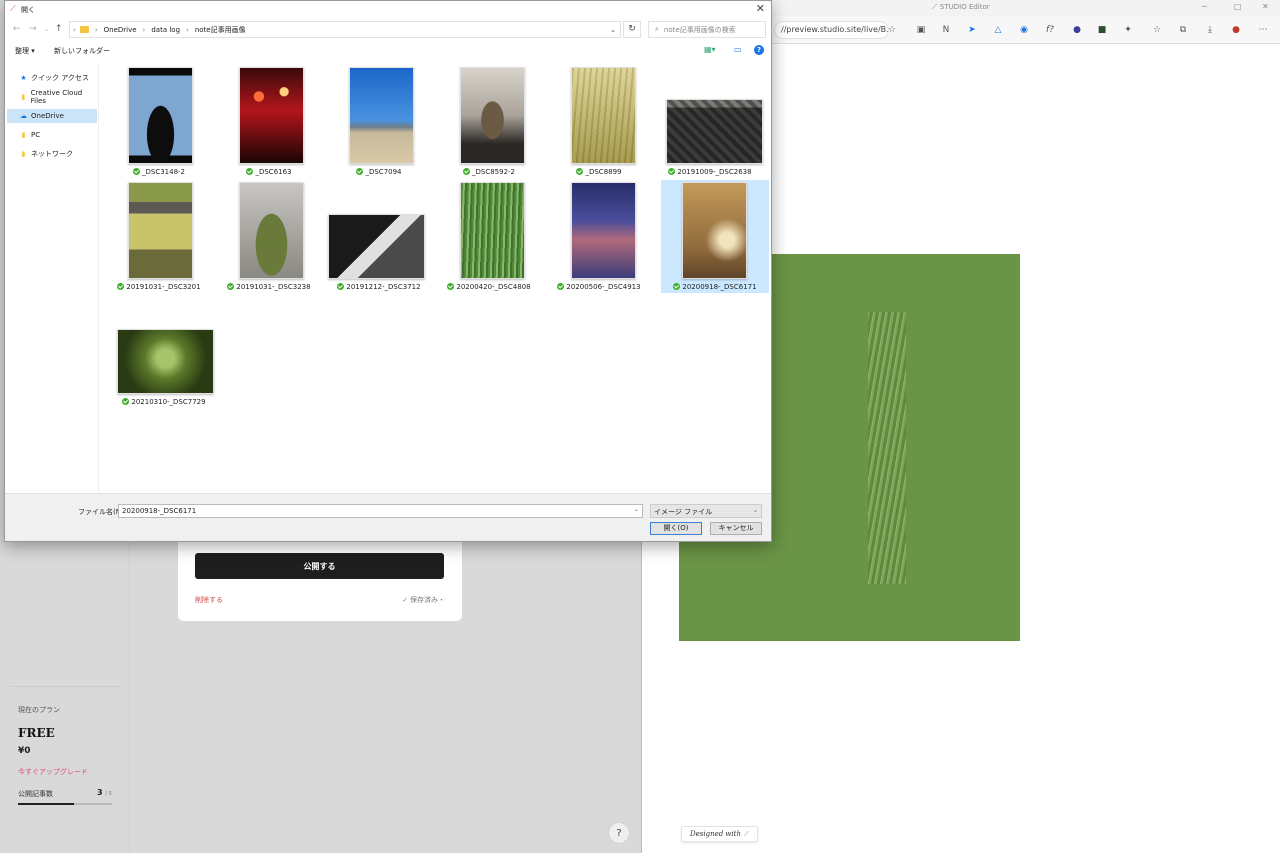 This screenshot has width=1280, height=853. What do you see at coordinates (710, 121) in the screenshot?
I see `file-item: 20191009-_DSC2638` at bounding box center [710, 121].